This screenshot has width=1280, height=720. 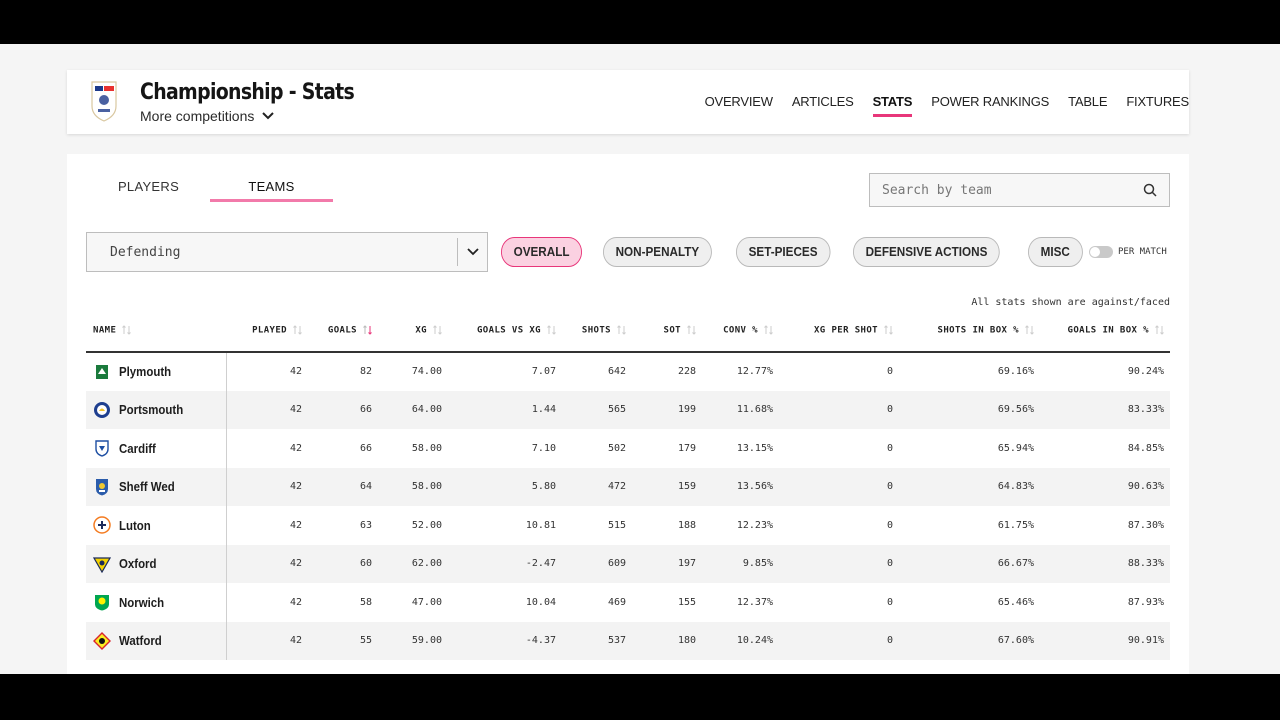 I want to click on filter-defensive-actions: DEFENSIVE ACTIONS, so click(x=926, y=252).